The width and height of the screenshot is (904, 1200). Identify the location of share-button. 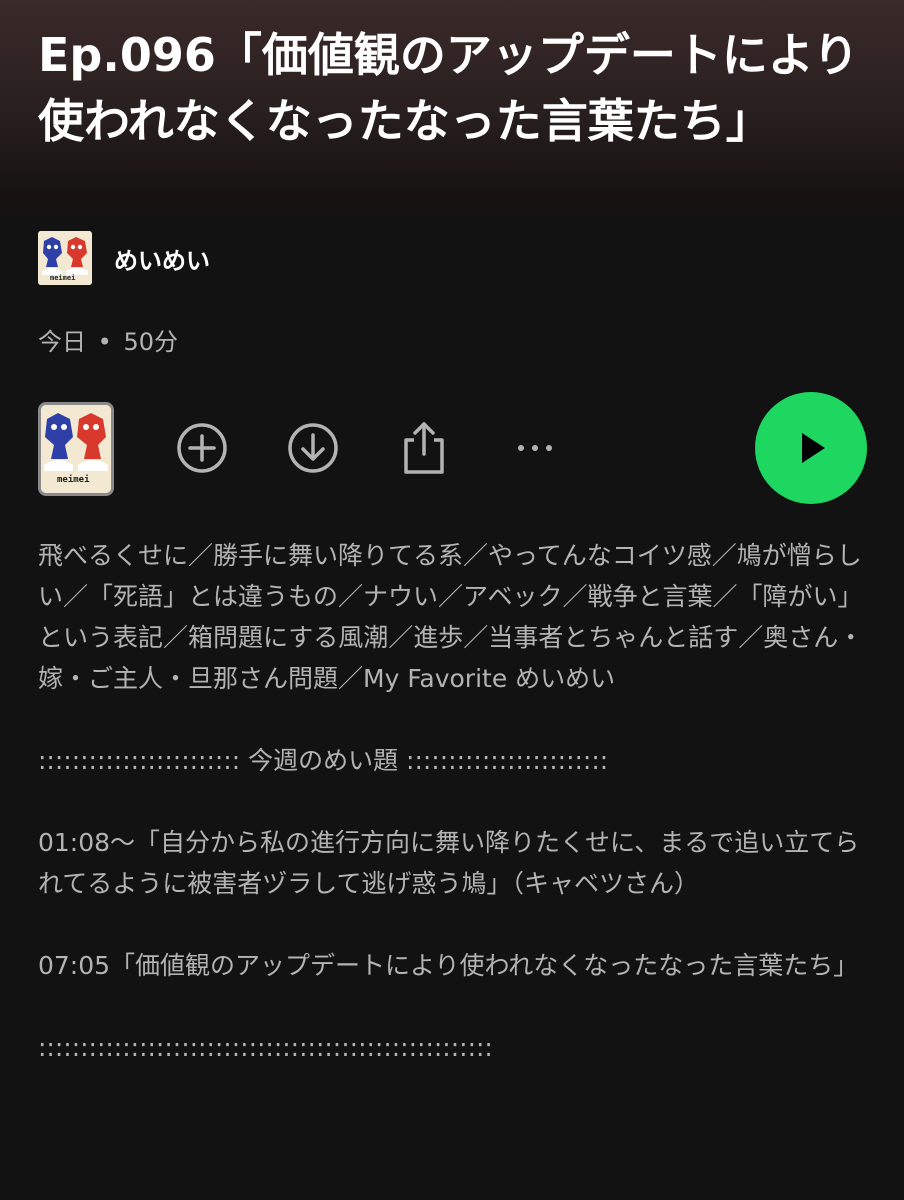
(424, 448).